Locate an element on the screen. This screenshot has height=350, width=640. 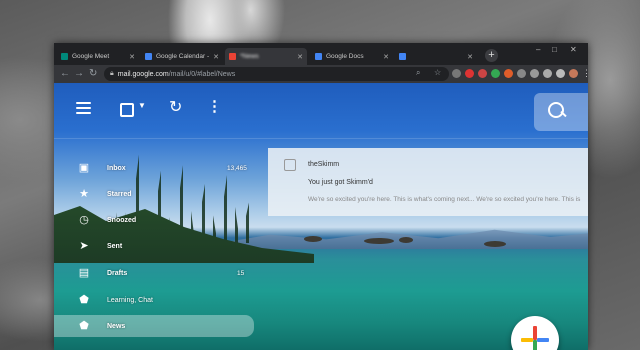
minimize-button: – is located at coordinates (538, 49).